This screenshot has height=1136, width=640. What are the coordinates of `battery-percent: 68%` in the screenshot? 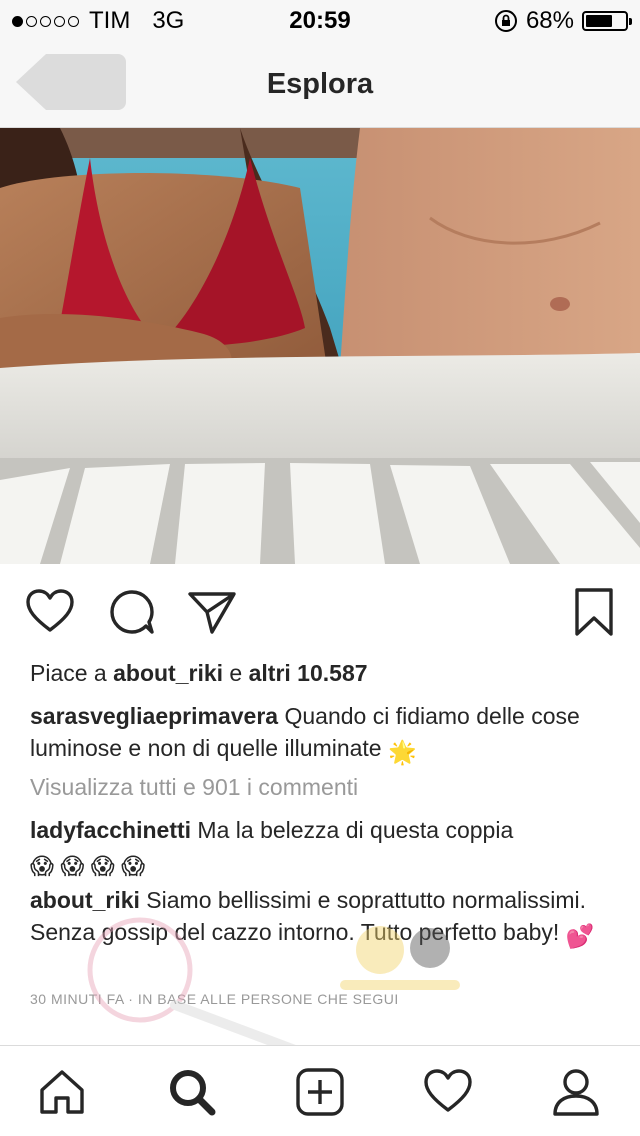 It's located at (549, 20).